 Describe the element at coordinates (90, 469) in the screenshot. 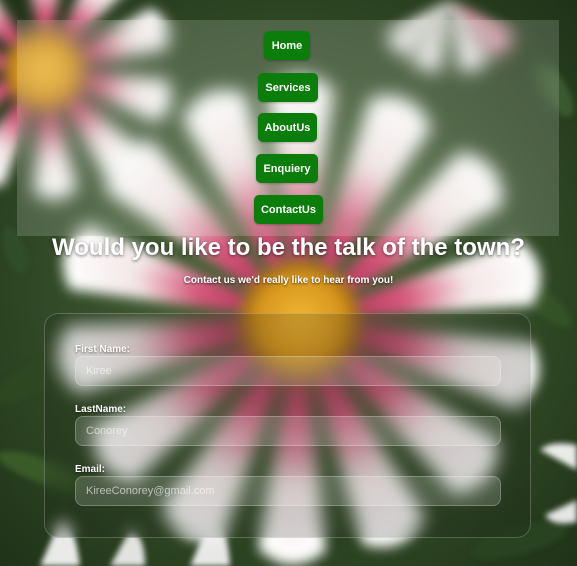

I see `email-label: Email:` at that location.